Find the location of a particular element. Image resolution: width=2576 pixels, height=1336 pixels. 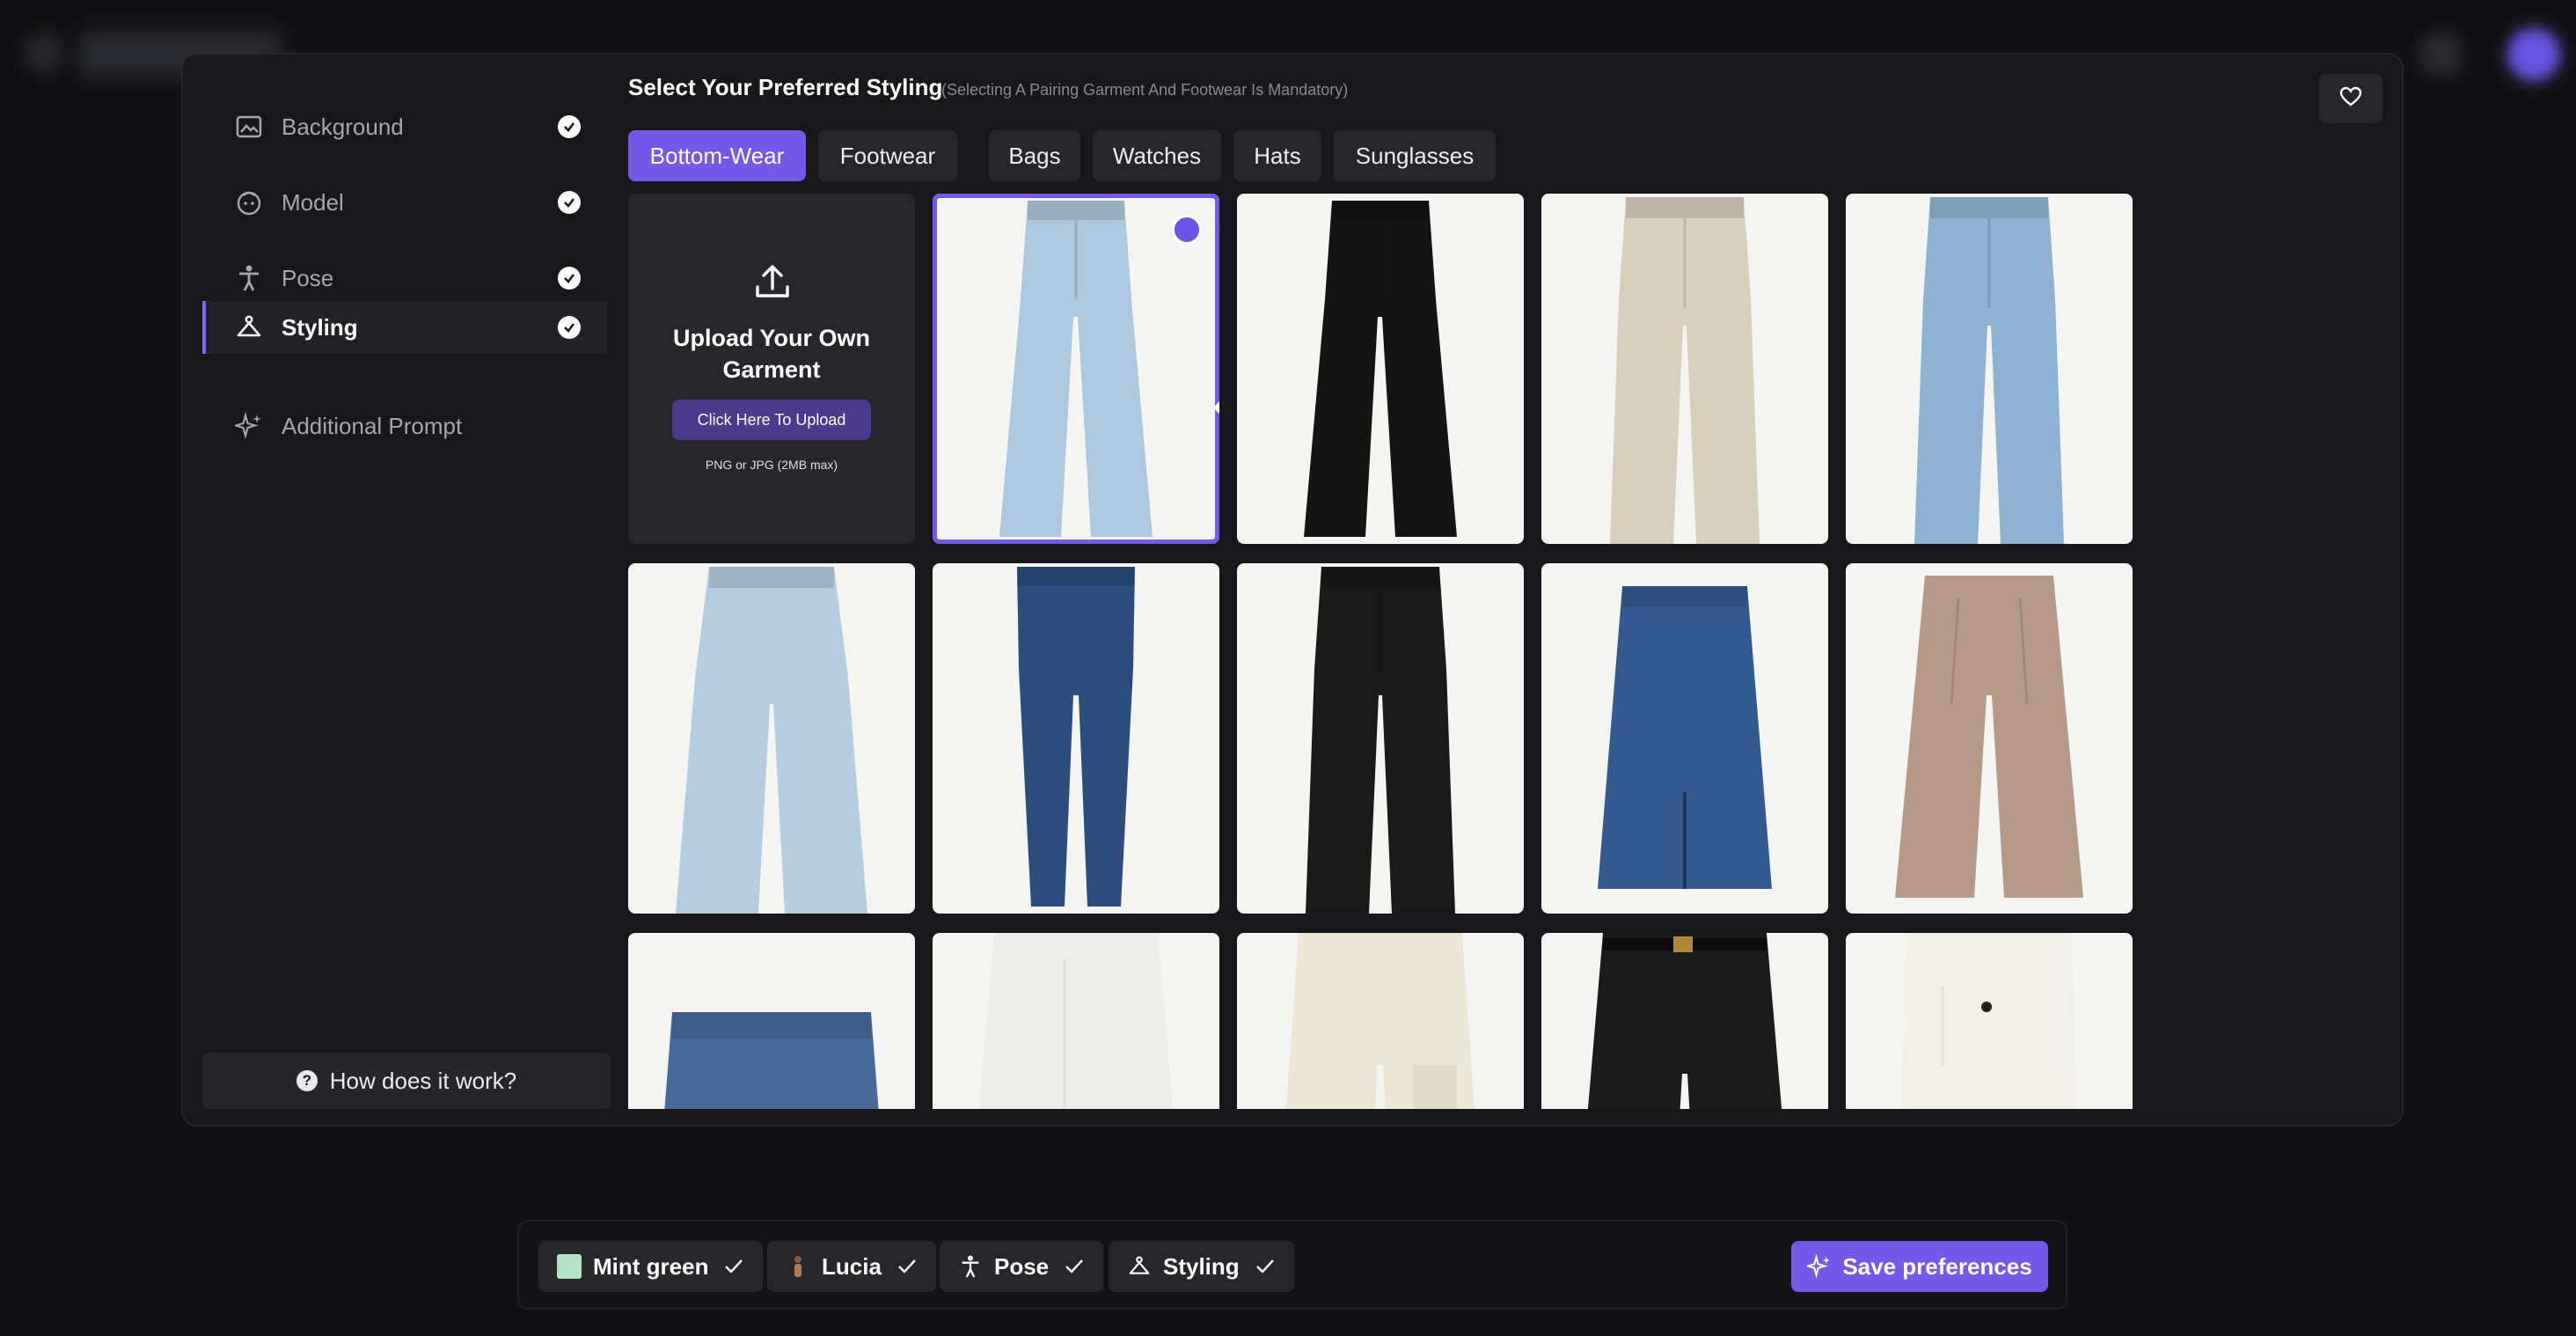

notification-icon is located at coordinates (2440, 54).